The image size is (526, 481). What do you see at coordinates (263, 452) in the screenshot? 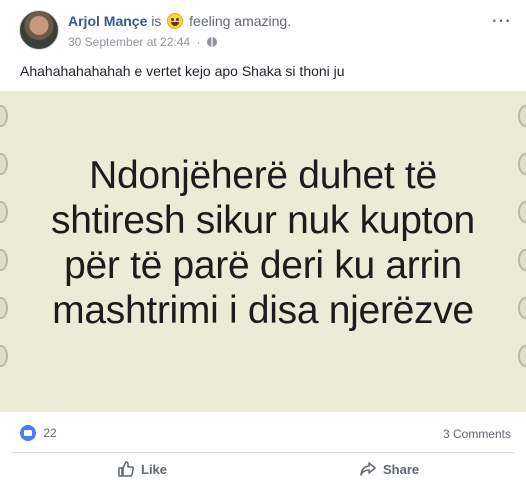
I see `divider` at bounding box center [263, 452].